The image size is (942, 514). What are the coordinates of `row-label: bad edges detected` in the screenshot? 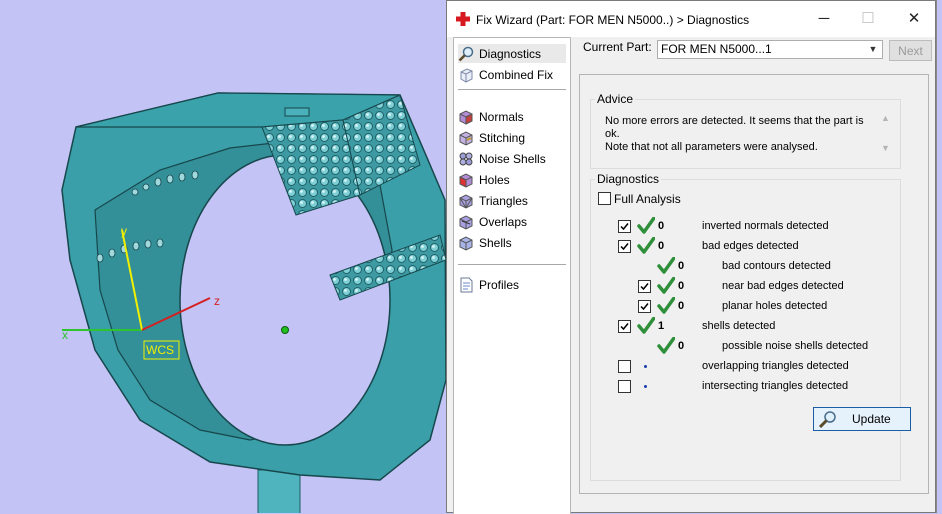 It's located at (750, 246).